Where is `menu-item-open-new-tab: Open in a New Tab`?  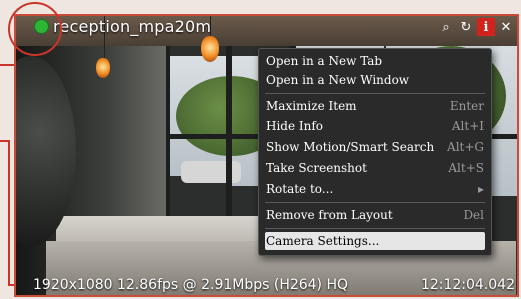 menu-item-open-new-tab: Open in a New Tab is located at coordinates (375, 61).